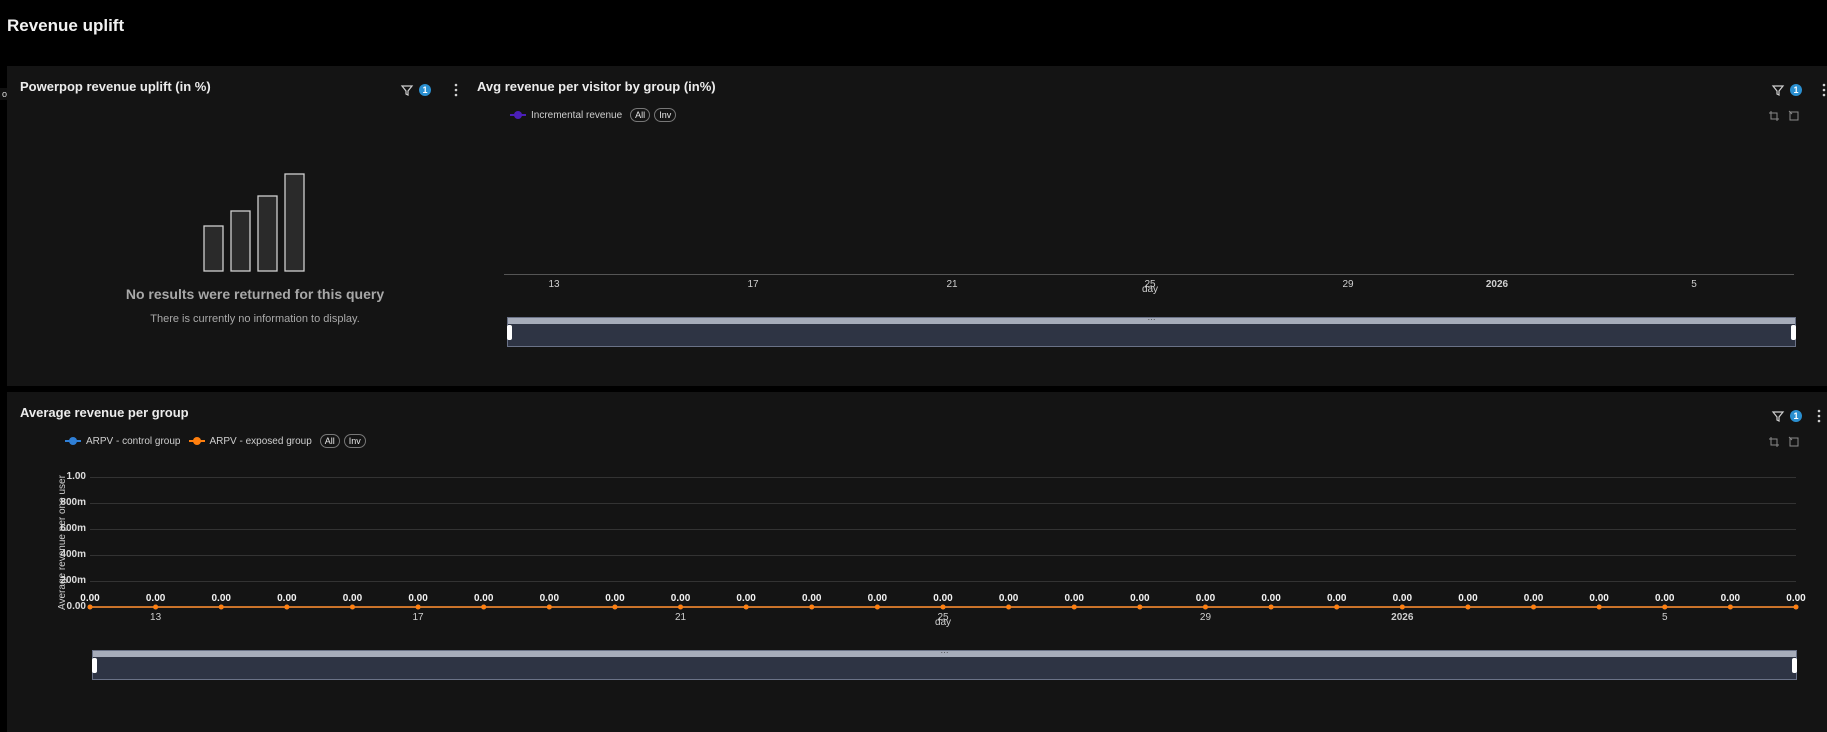 The image size is (1827, 732). I want to click on legend-swatch, so click(518, 115).